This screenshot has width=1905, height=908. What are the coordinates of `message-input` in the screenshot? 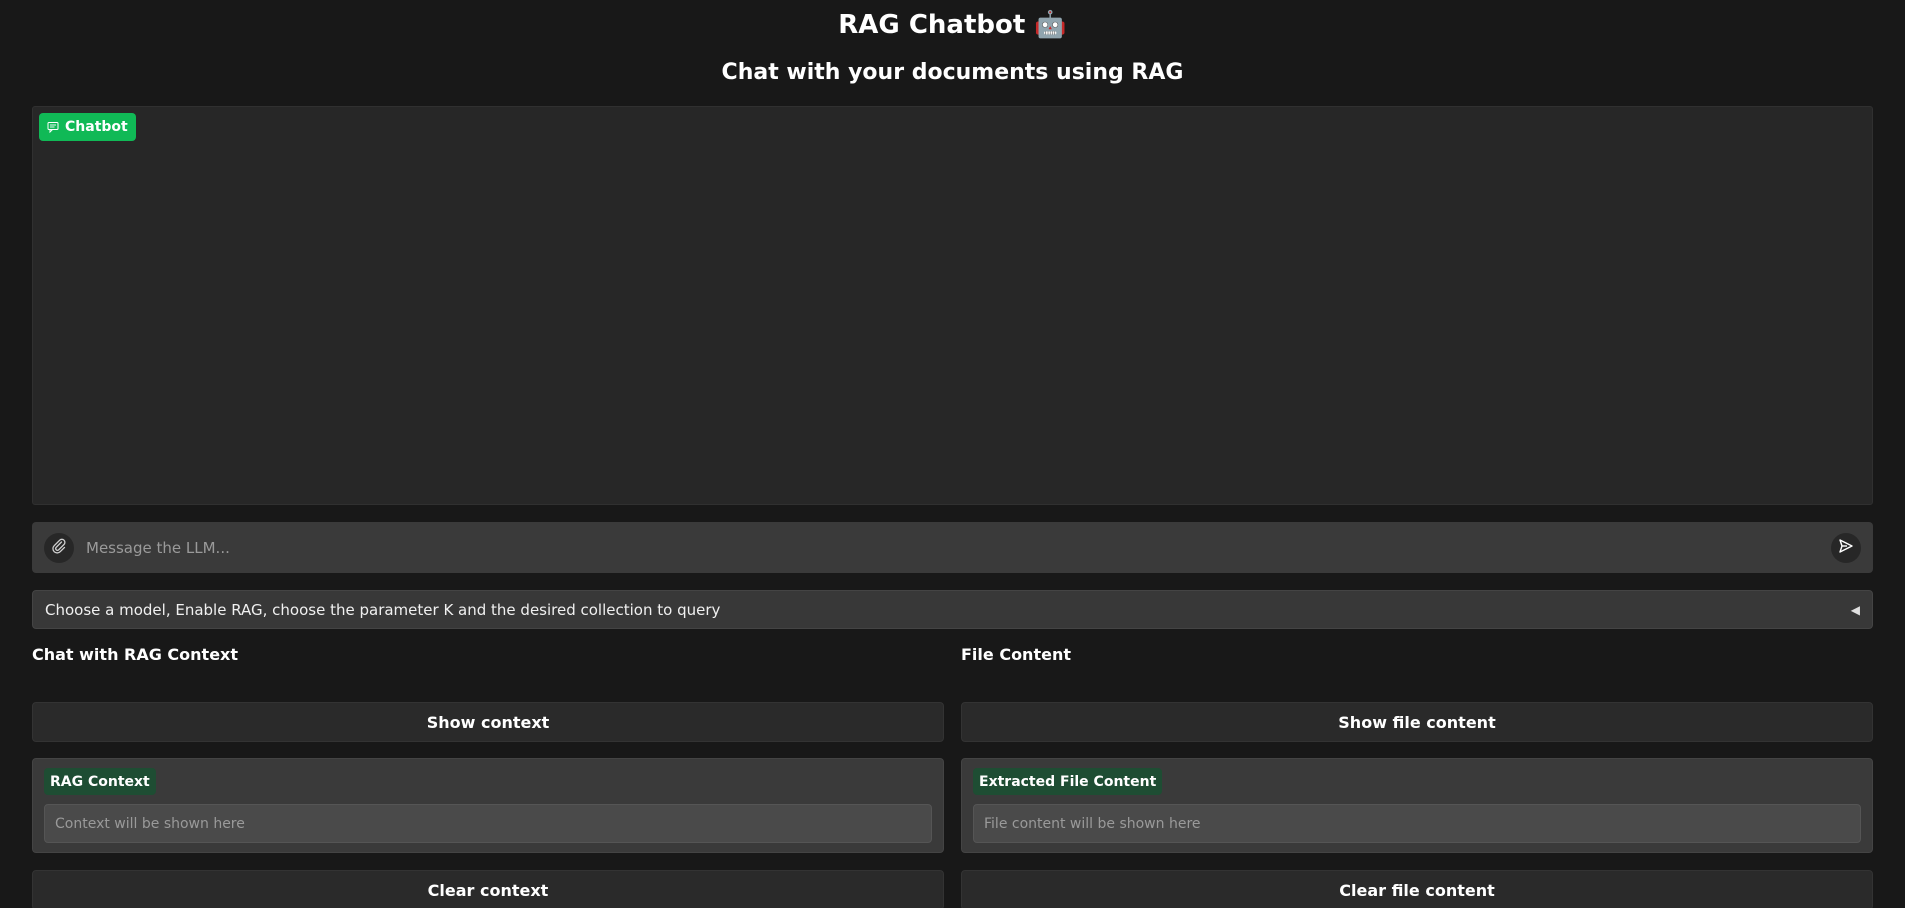 It's located at (952, 547).